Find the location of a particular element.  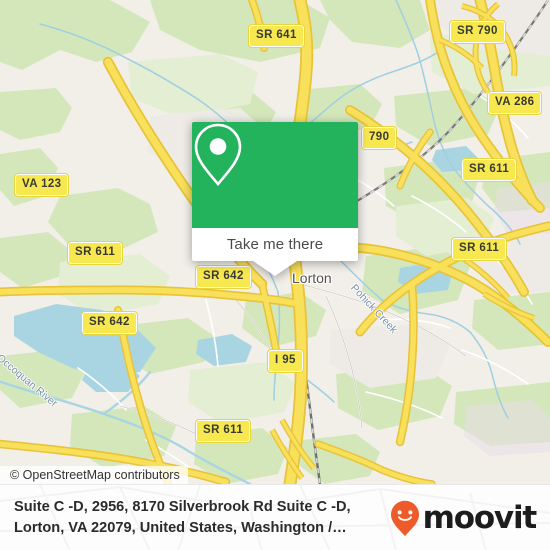

road-shield: VA 123 is located at coordinates (41, 185).